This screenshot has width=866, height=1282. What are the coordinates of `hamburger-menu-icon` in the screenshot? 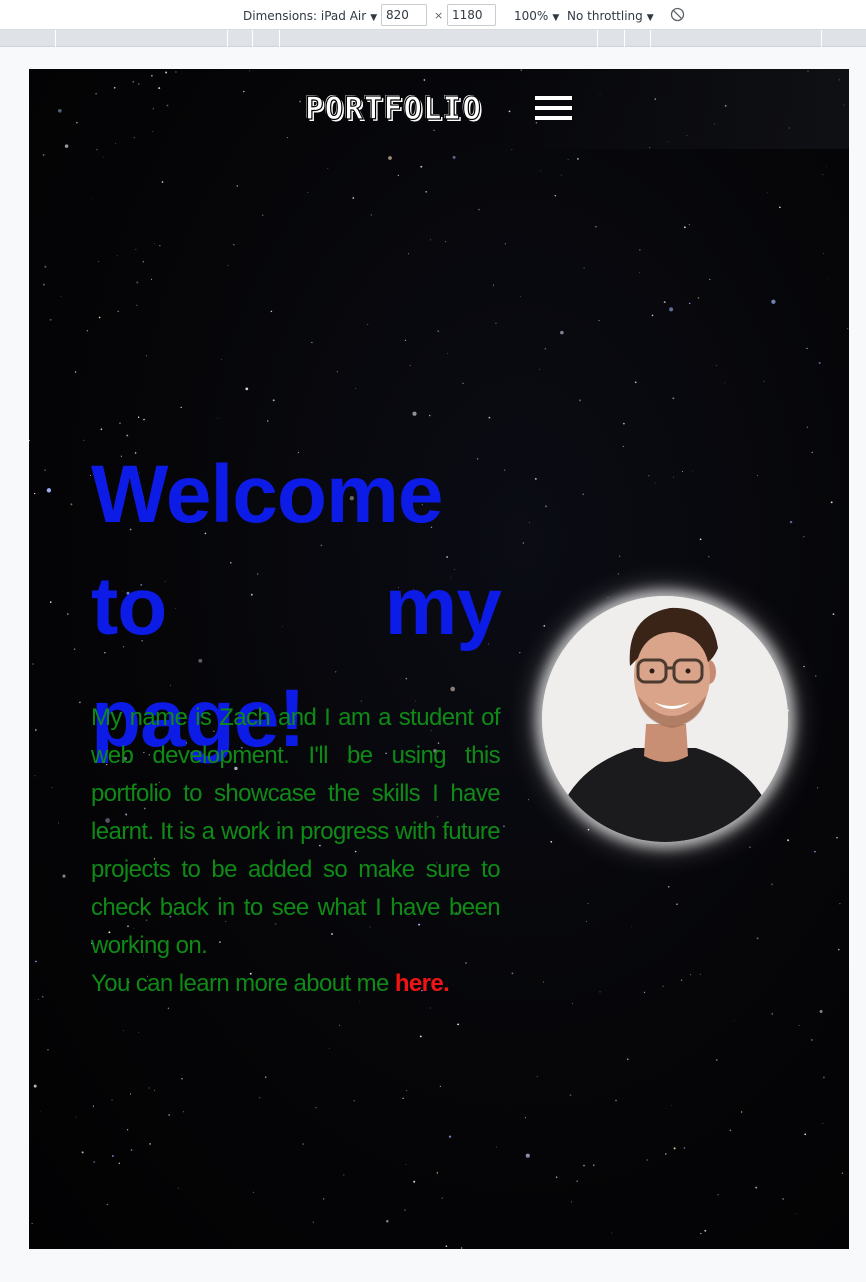 It's located at (553, 109).